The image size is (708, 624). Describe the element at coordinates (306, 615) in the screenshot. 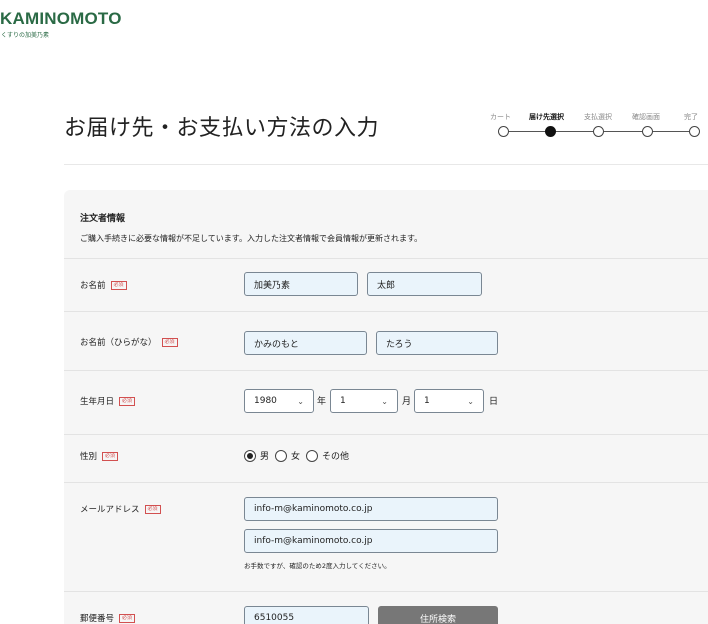

I see `postal-code-input: 6510055` at that location.